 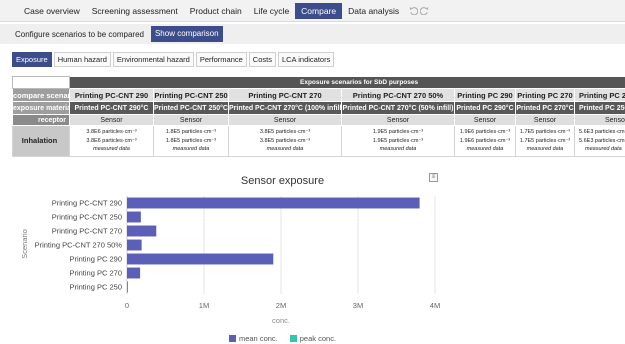 What do you see at coordinates (135, 11) in the screenshot?
I see `menu-screening-assessment: Screening assessment` at bounding box center [135, 11].